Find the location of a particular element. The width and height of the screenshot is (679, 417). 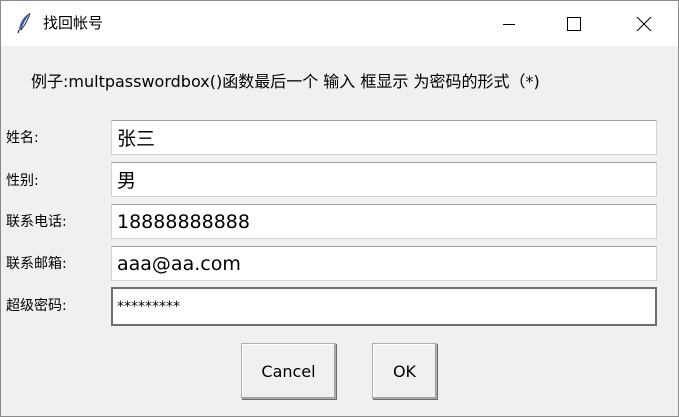

name-input is located at coordinates (384, 137).